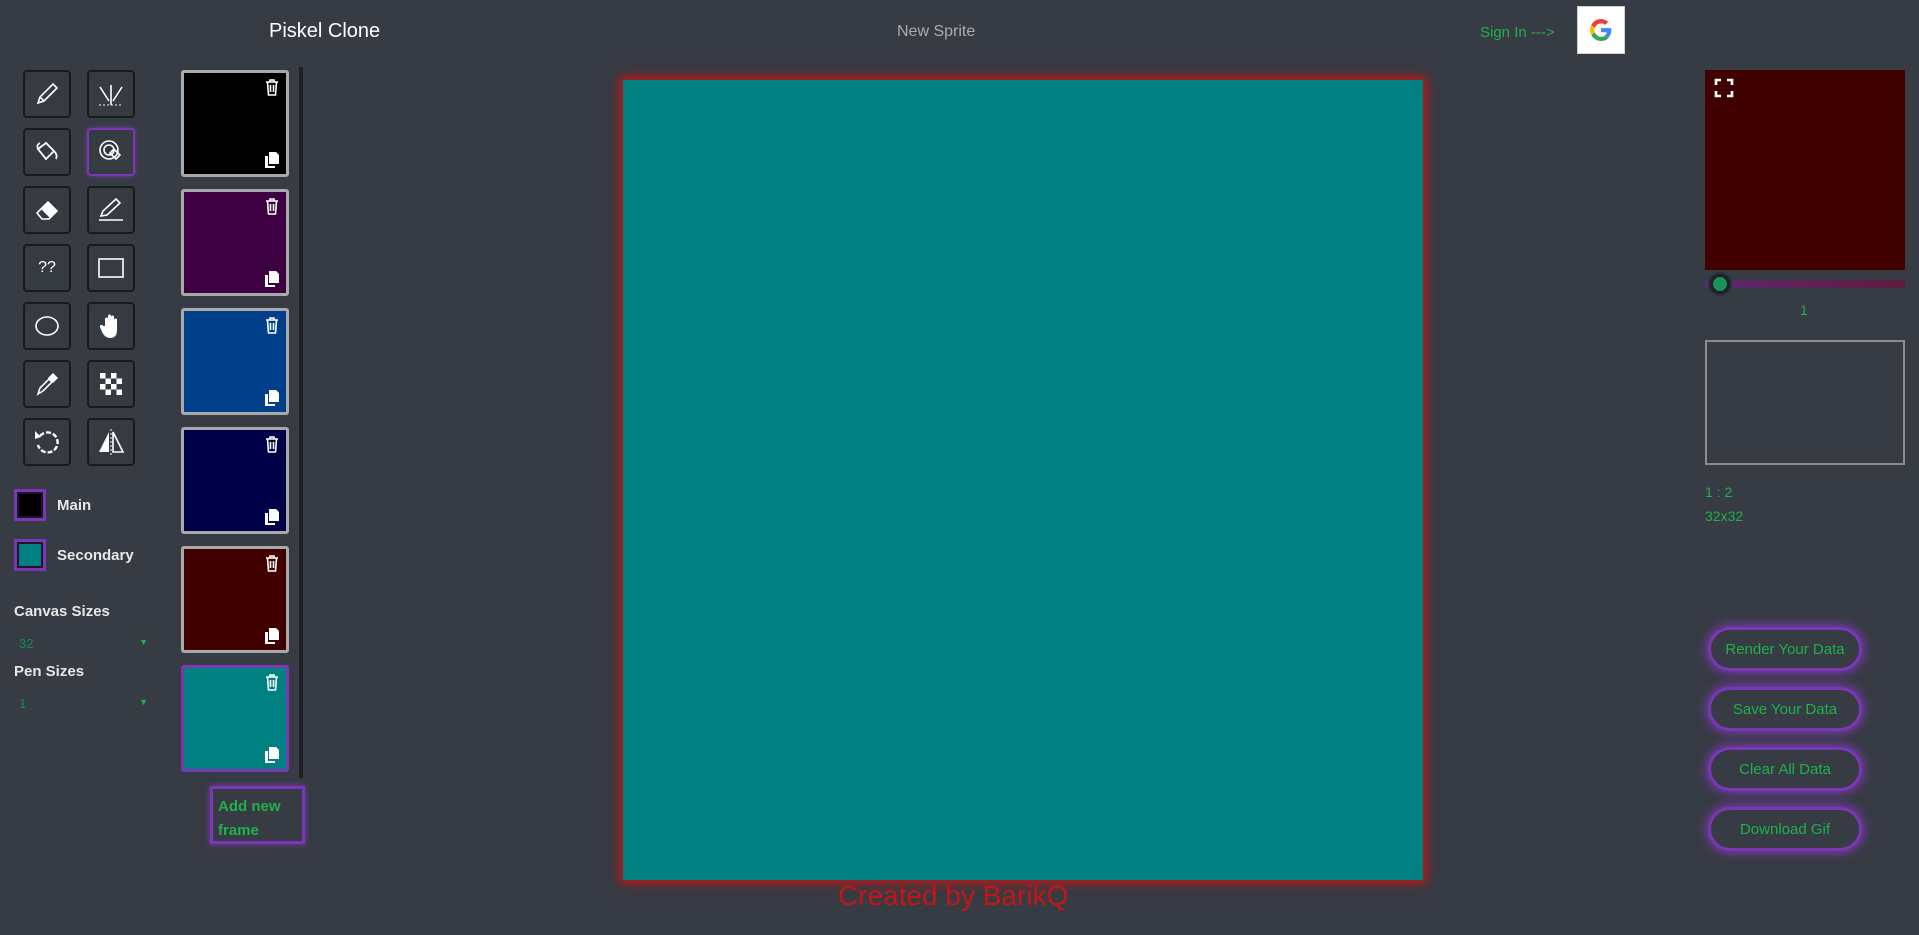 The height and width of the screenshot is (935, 1919). I want to click on rectangle-tool, so click(111, 268).